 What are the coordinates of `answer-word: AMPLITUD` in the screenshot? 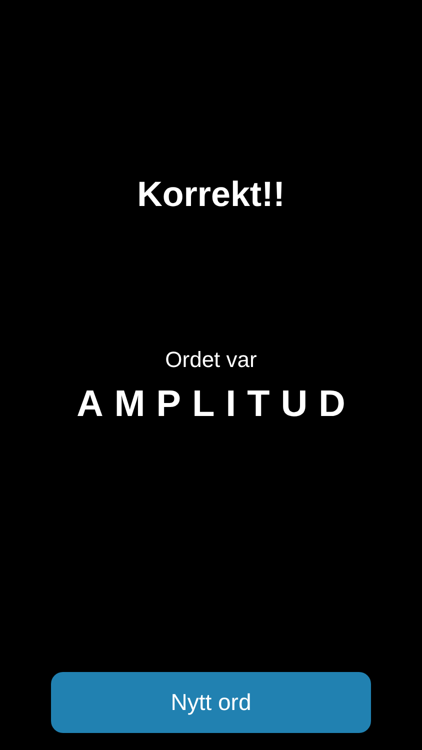 It's located at (216, 404).